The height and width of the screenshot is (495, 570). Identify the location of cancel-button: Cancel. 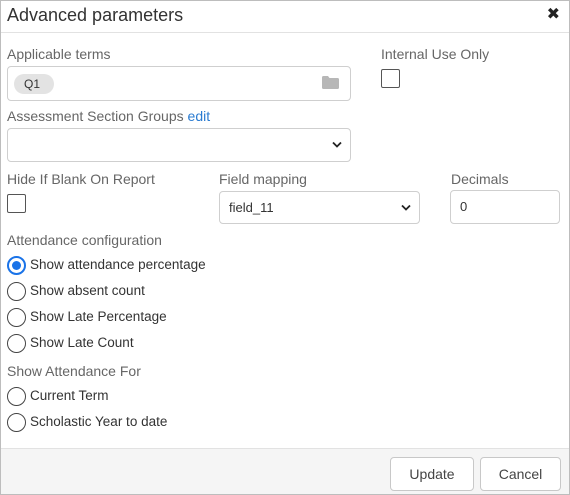
(520, 474).